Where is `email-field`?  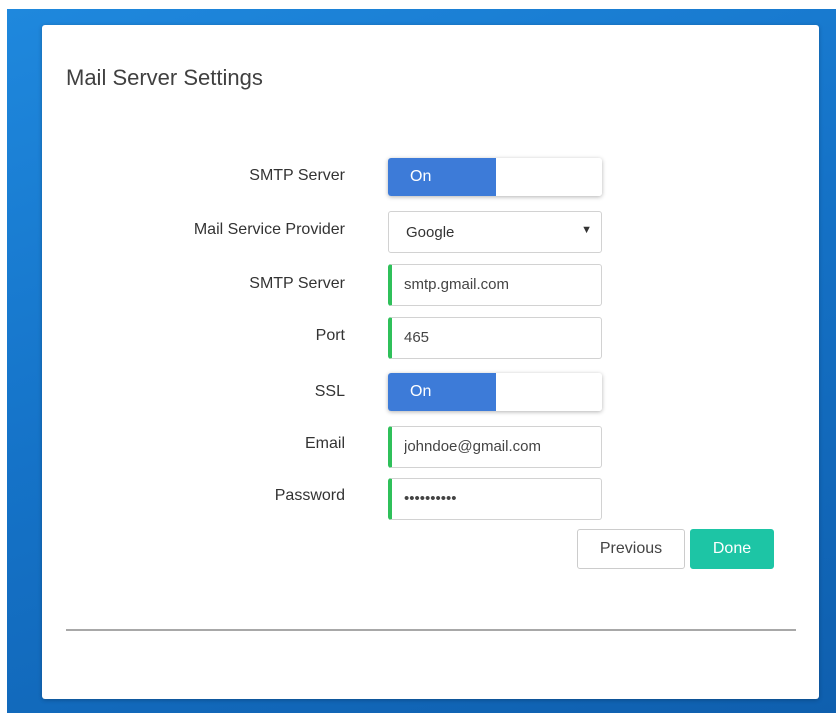 email-field is located at coordinates (495, 447).